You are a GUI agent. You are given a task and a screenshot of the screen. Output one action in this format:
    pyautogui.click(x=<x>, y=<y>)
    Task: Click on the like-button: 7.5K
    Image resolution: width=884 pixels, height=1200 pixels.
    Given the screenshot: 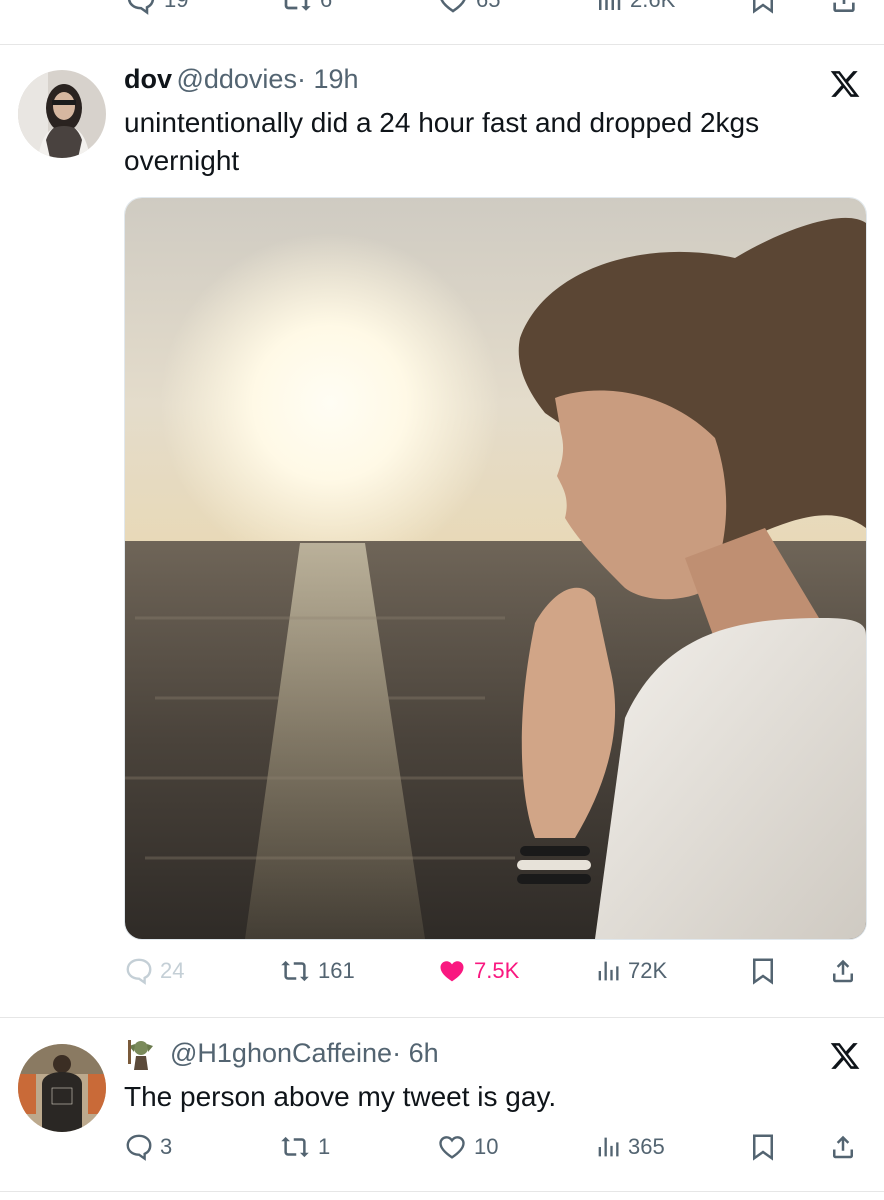 What is the action you would take?
    pyautogui.click(x=477, y=971)
    